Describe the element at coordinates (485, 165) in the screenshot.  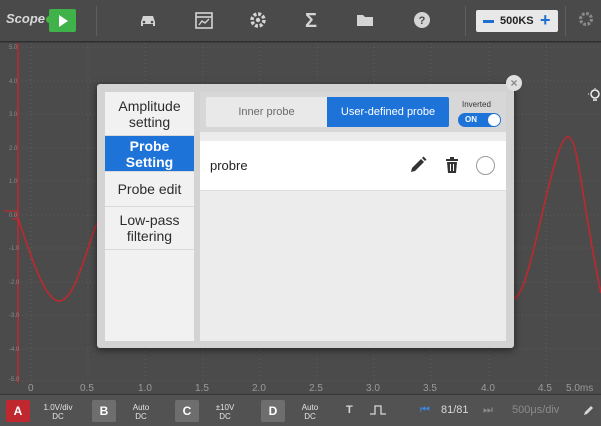
I see `probe-select-radio` at that location.